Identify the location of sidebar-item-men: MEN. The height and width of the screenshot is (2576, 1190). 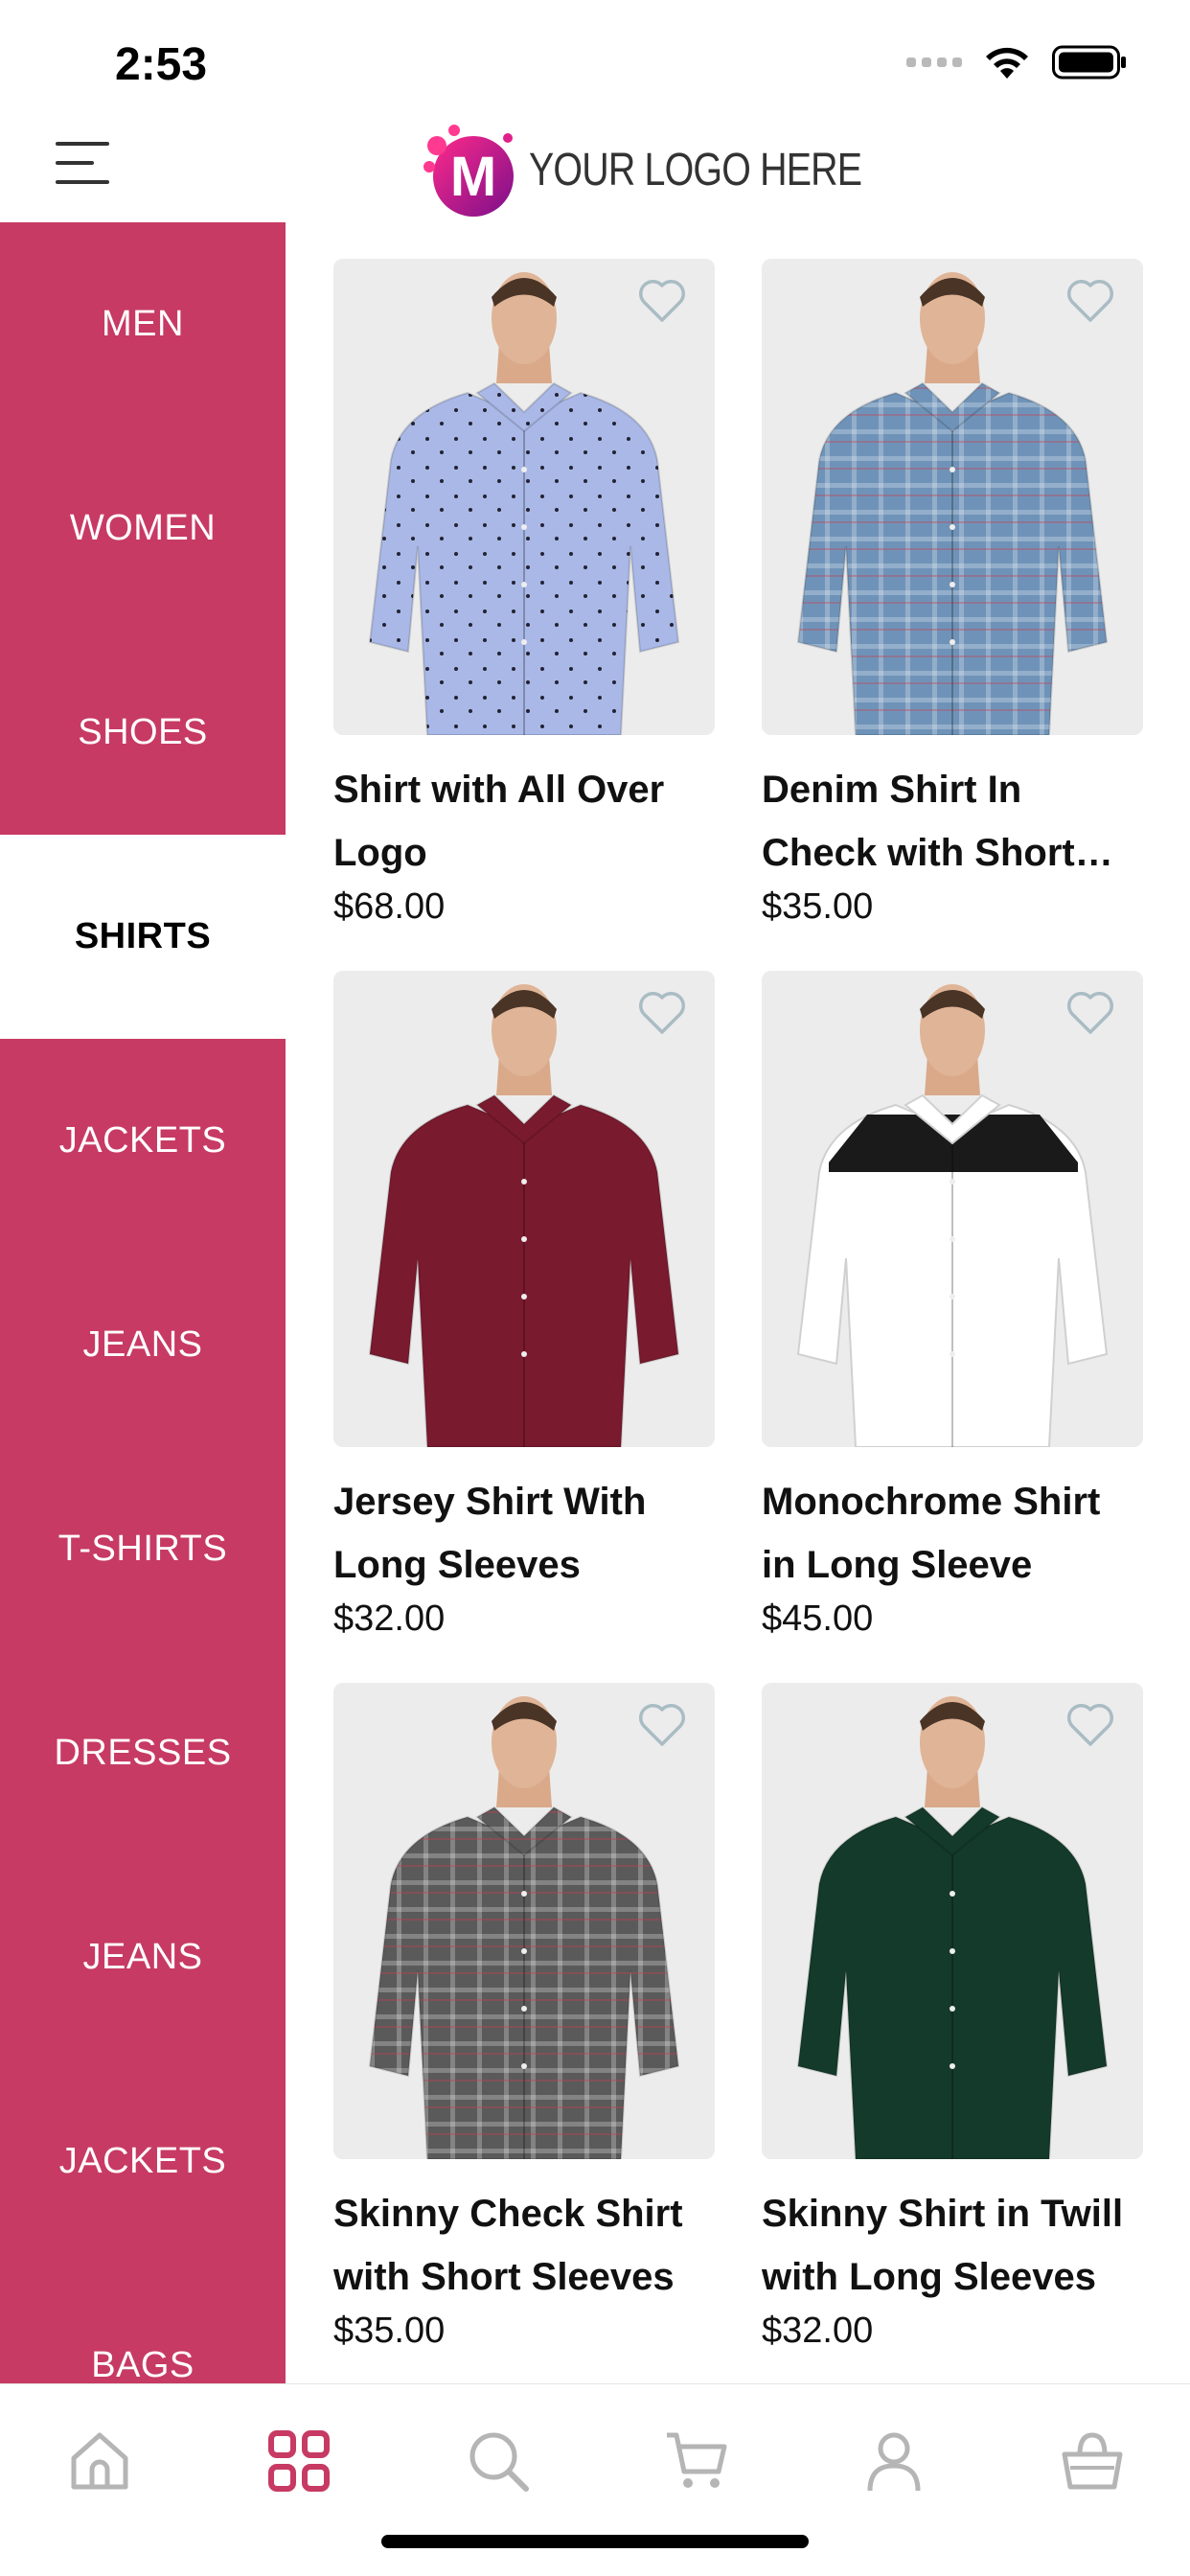
(143, 324).